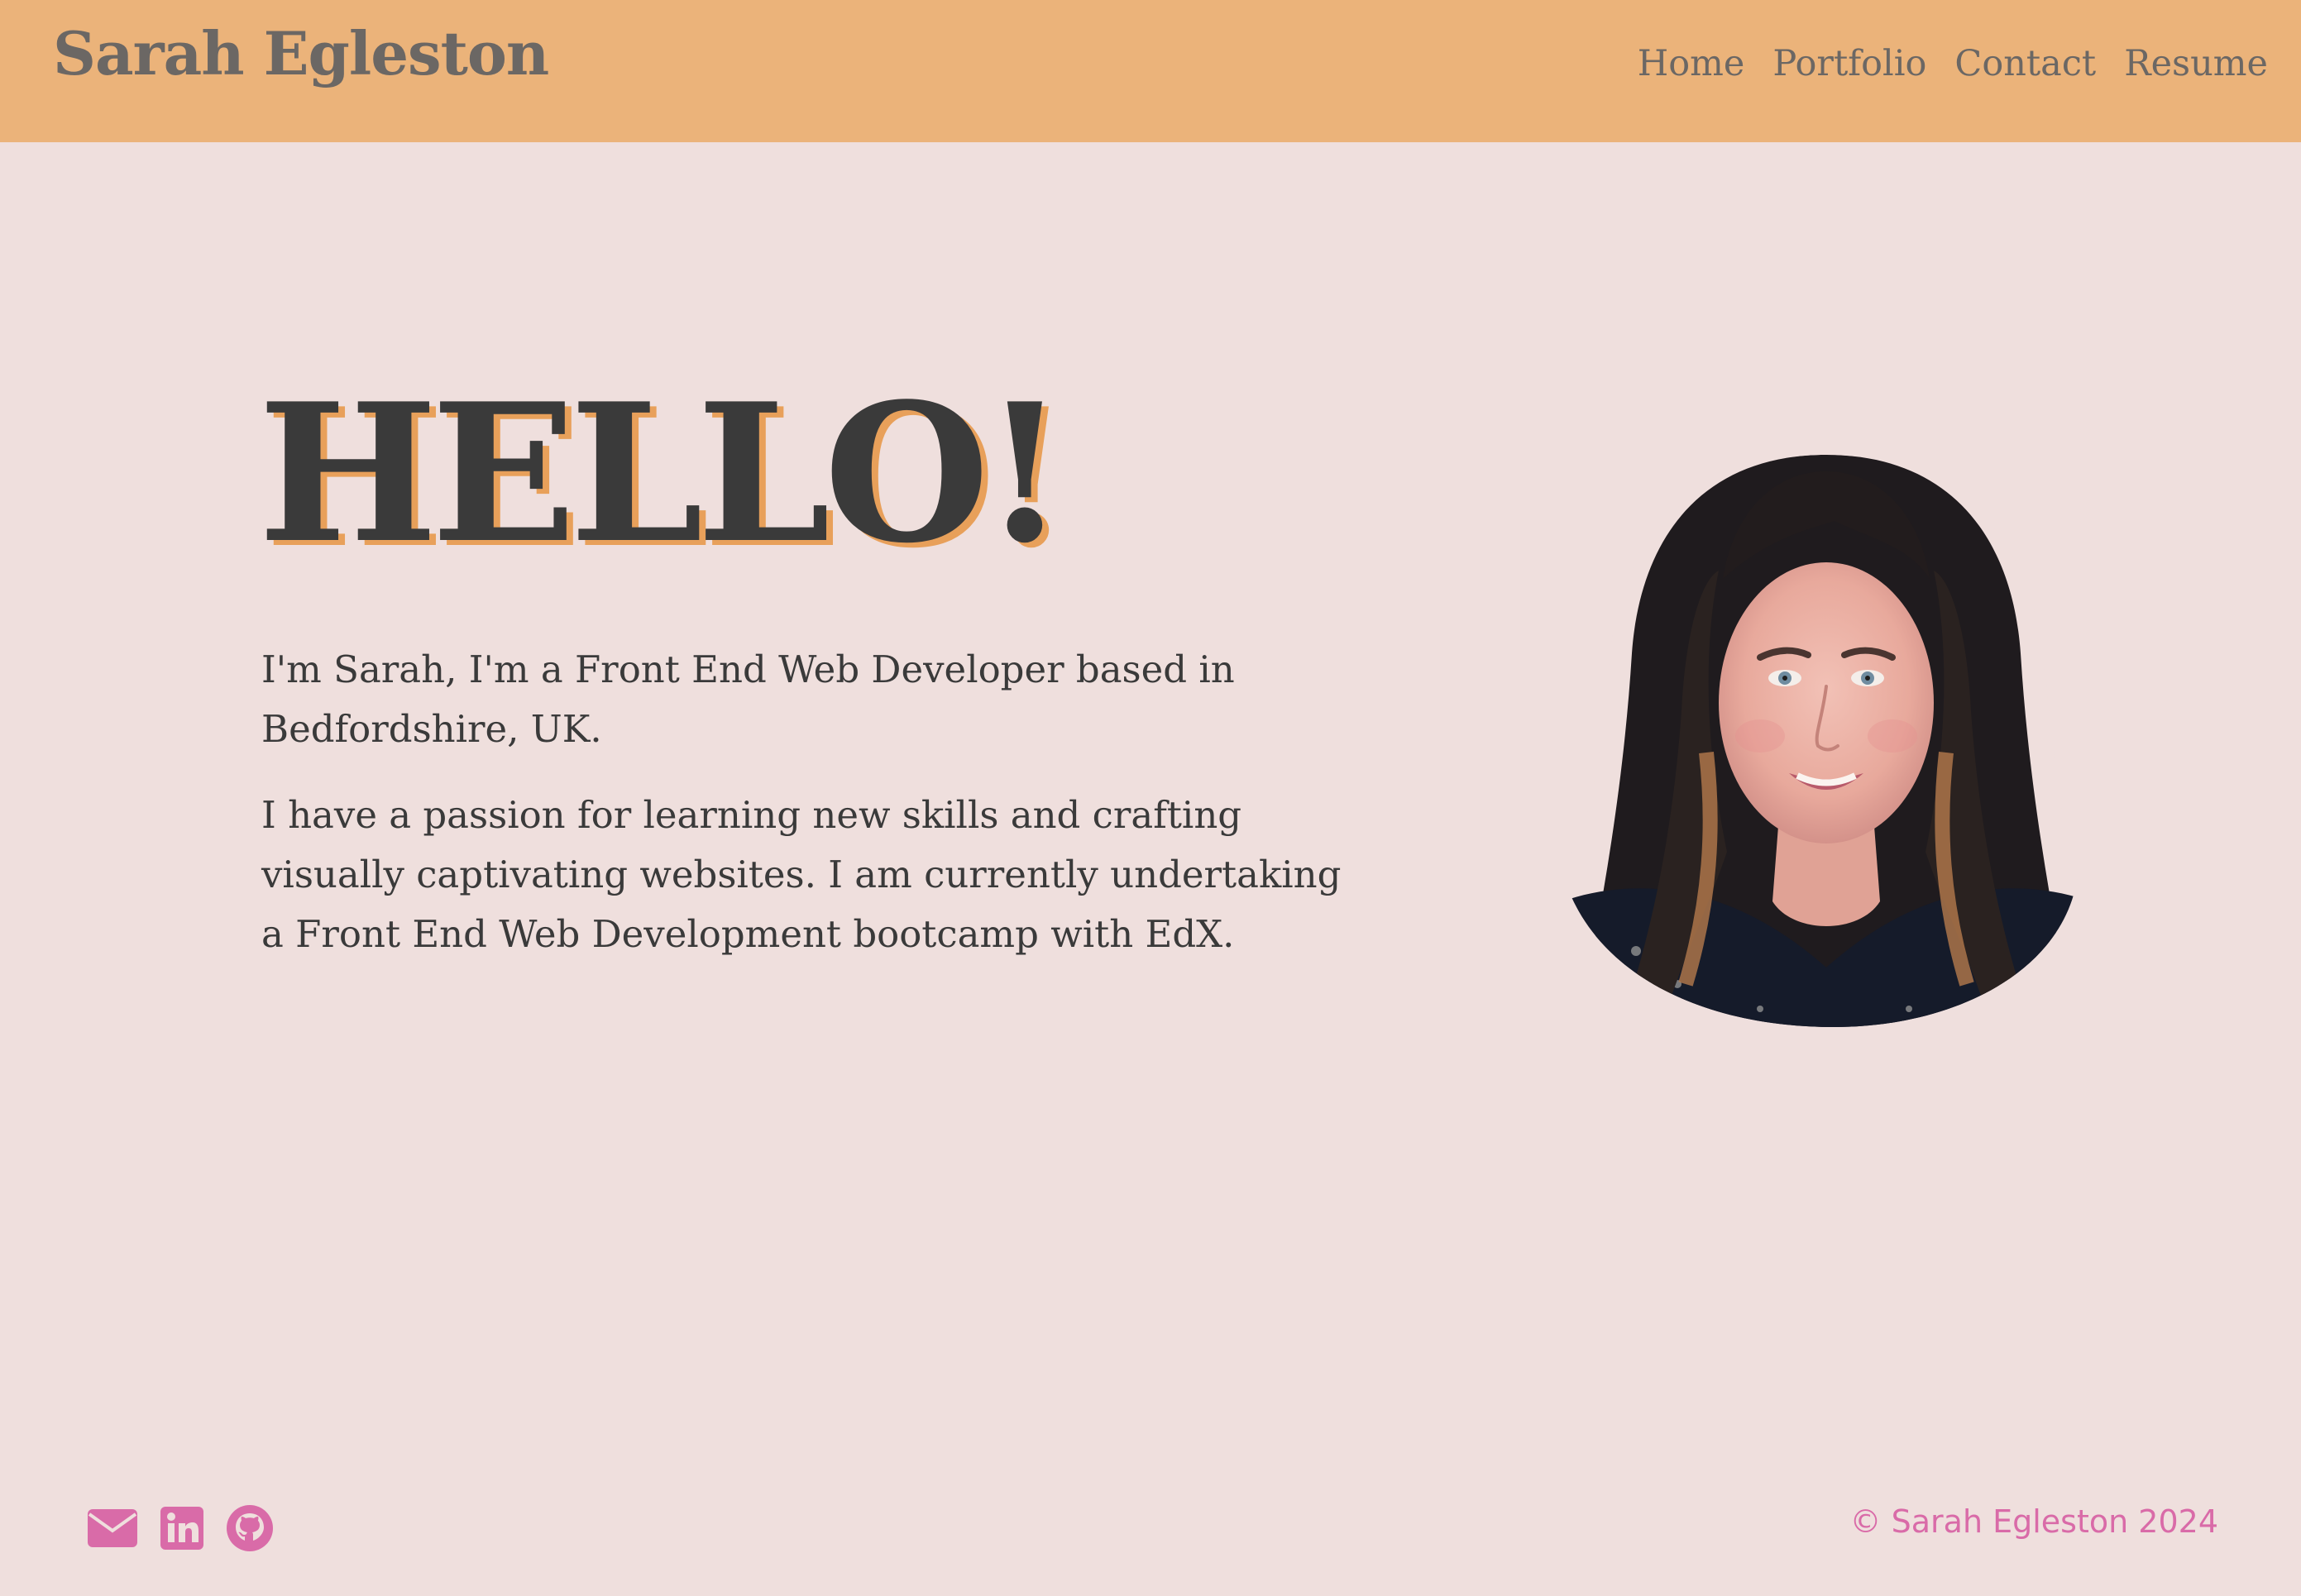 Image resolution: width=2301 pixels, height=1596 pixels. I want to click on nav-link-contact: Contact, so click(2025, 63).